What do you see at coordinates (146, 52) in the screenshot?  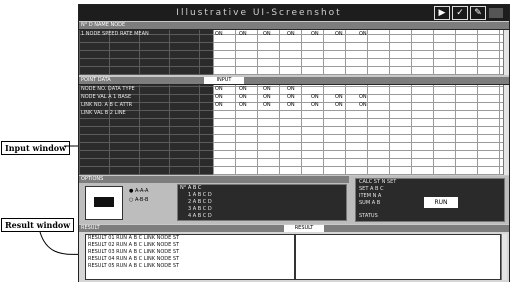 I see `top-list: 1 NODE SPEED RATE MEAN` at bounding box center [146, 52].